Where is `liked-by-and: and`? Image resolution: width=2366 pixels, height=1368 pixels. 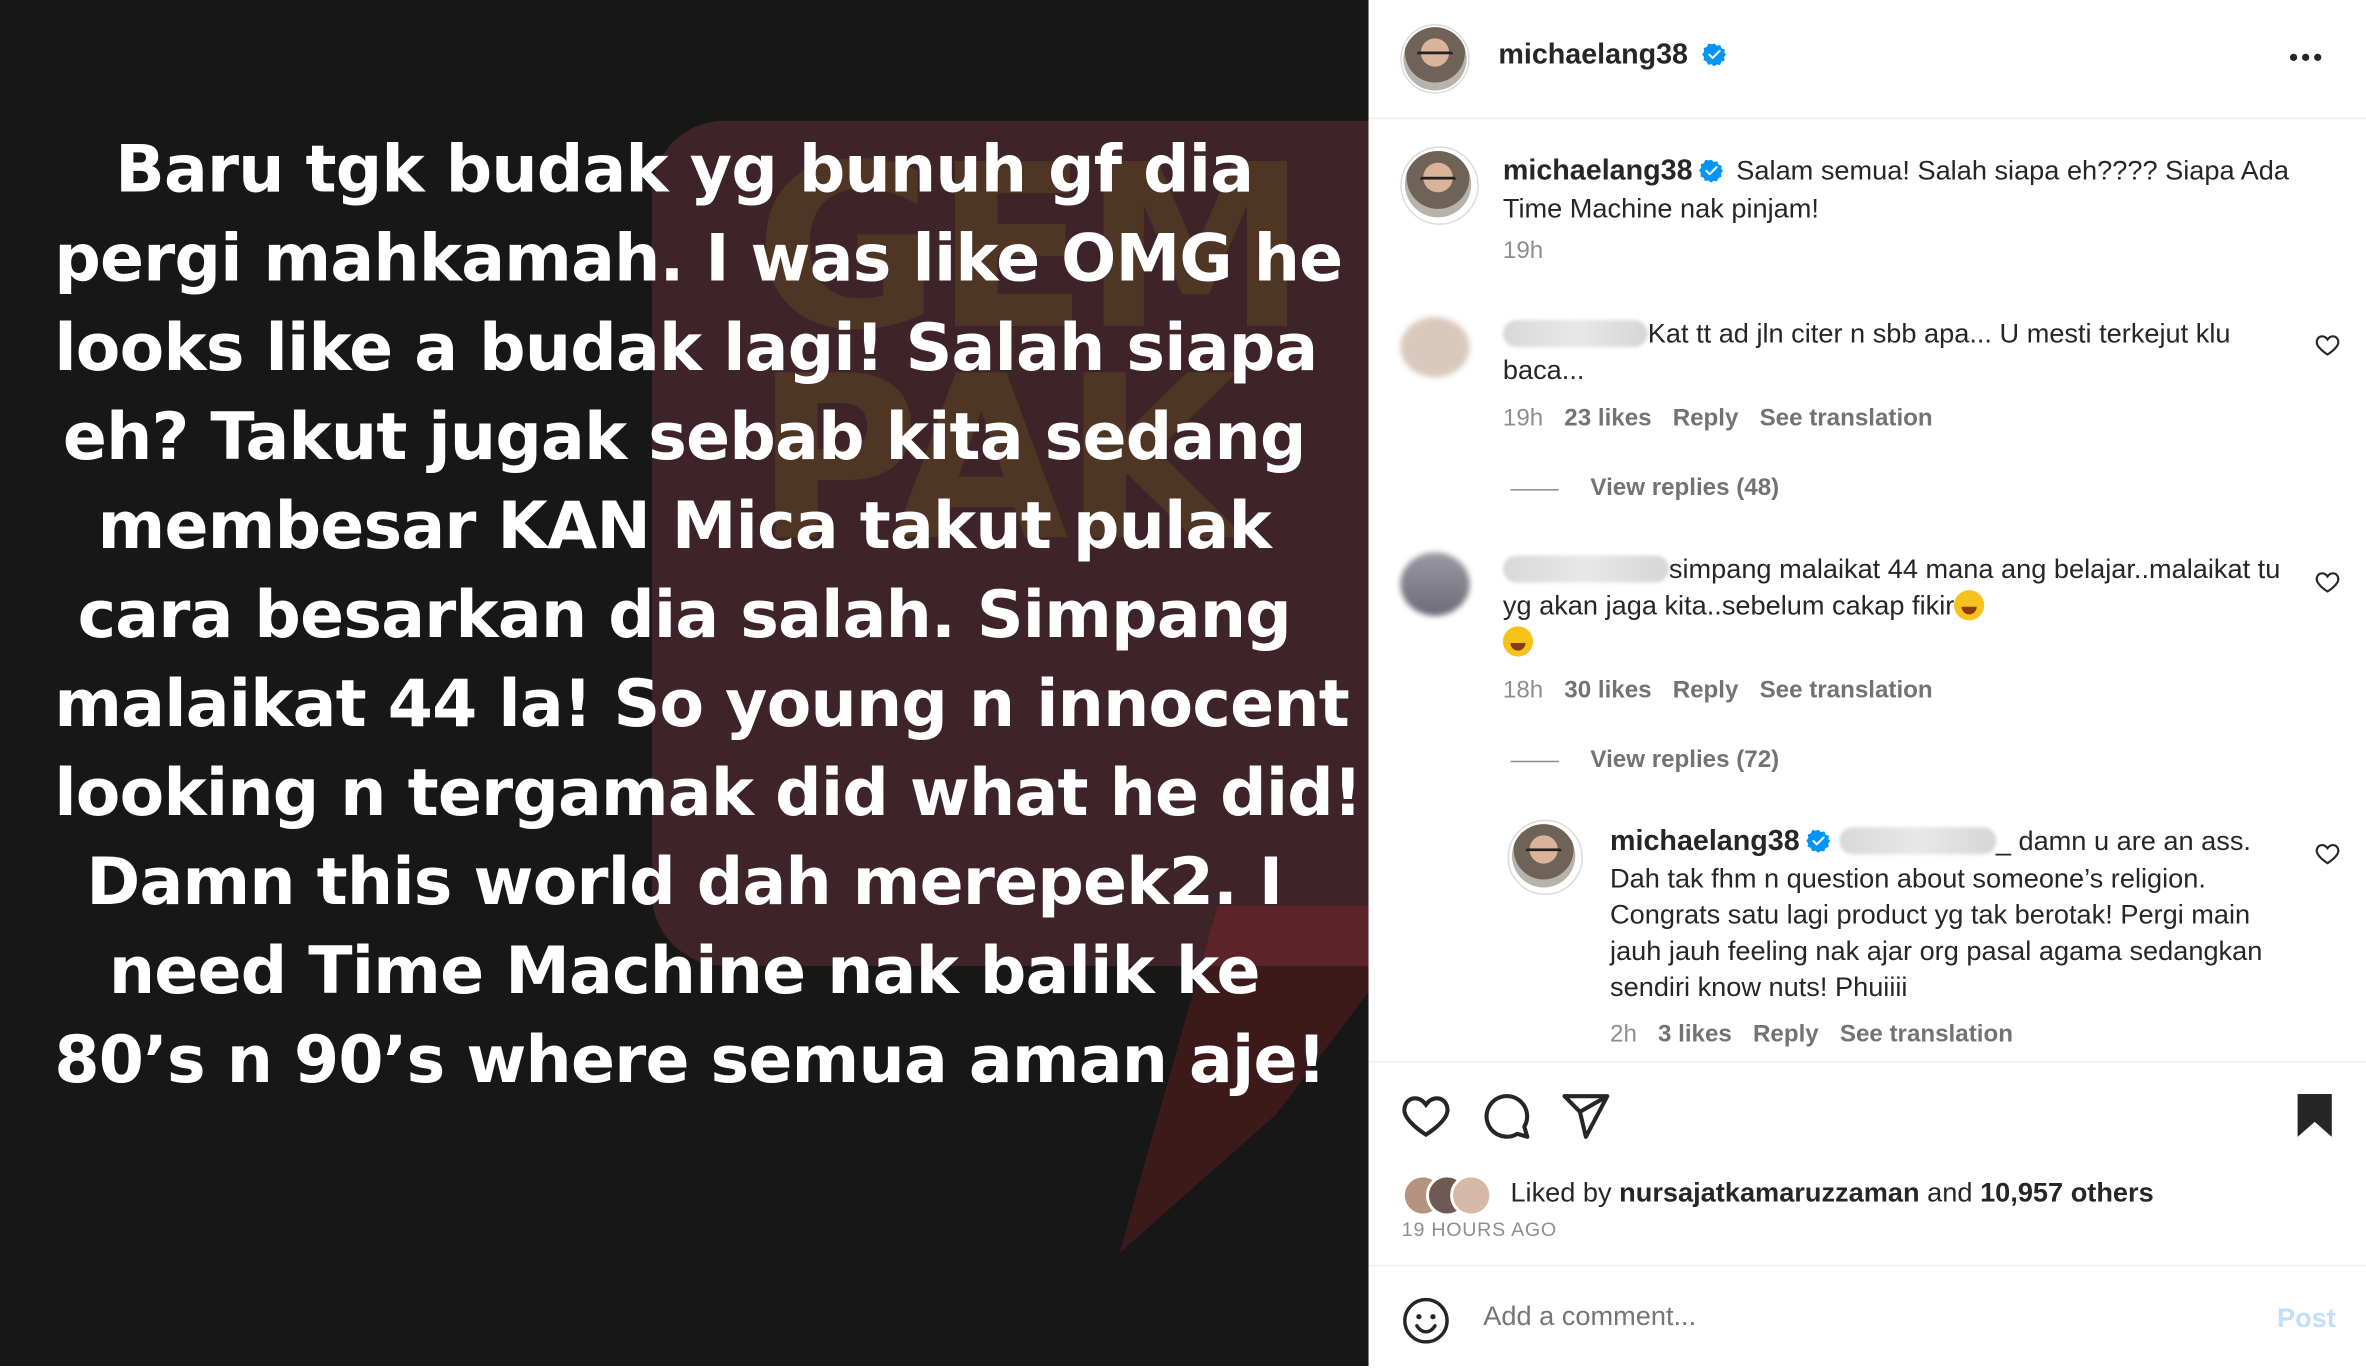
liked-by-and: and is located at coordinates (1950, 1192).